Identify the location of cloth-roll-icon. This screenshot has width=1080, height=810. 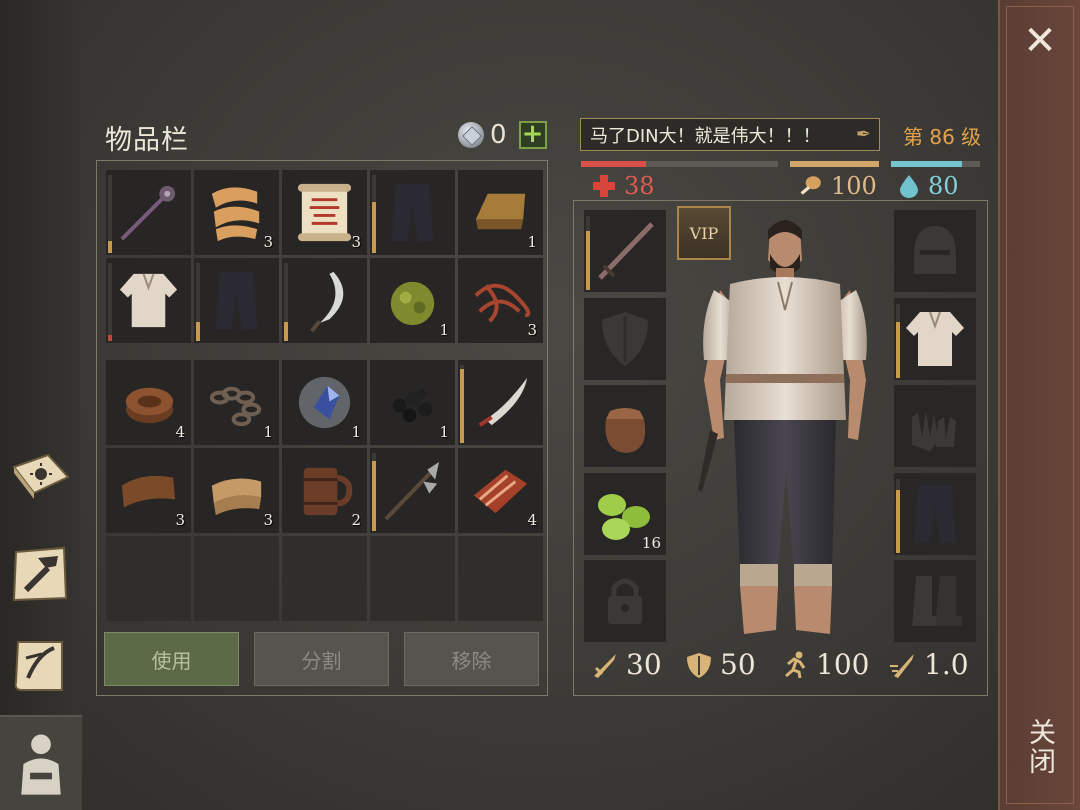
(235, 214).